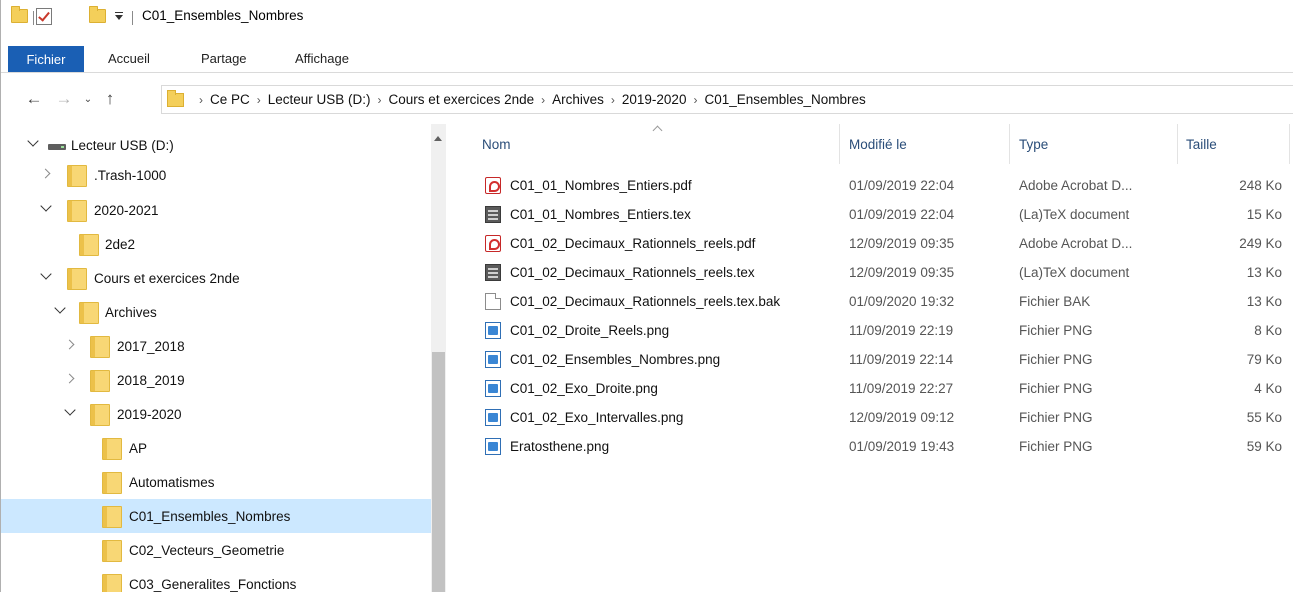 The image size is (1293, 592). I want to click on breadcrumb-this-pc: Ce PC, so click(230, 99).